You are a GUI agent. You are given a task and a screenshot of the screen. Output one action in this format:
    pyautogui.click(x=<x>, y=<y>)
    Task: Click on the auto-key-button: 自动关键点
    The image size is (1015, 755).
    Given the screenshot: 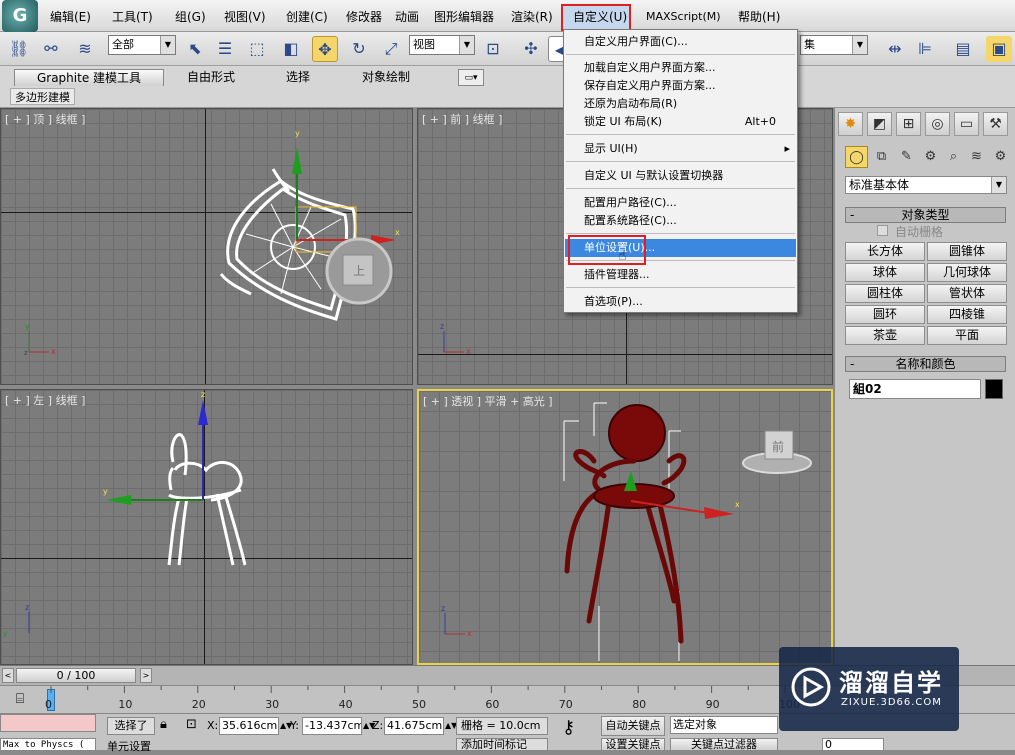 What is the action you would take?
    pyautogui.click(x=633, y=726)
    